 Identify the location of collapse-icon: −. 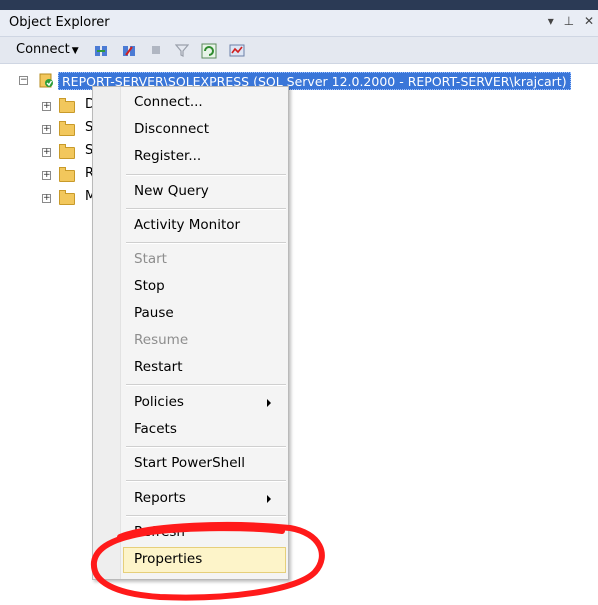
(23, 80).